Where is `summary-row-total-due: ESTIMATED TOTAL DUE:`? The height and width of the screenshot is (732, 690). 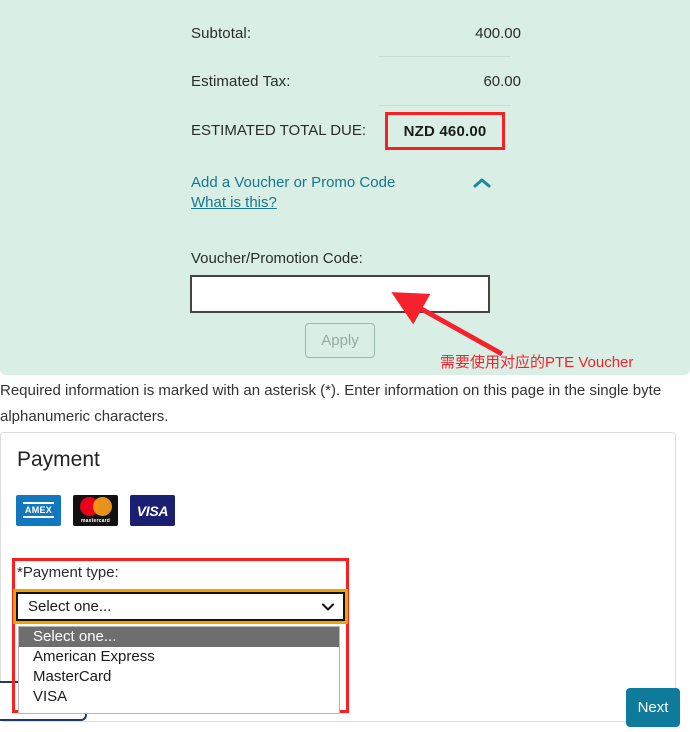 summary-row-total-due: ESTIMATED TOTAL DUE: is located at coordinates (278, 130).